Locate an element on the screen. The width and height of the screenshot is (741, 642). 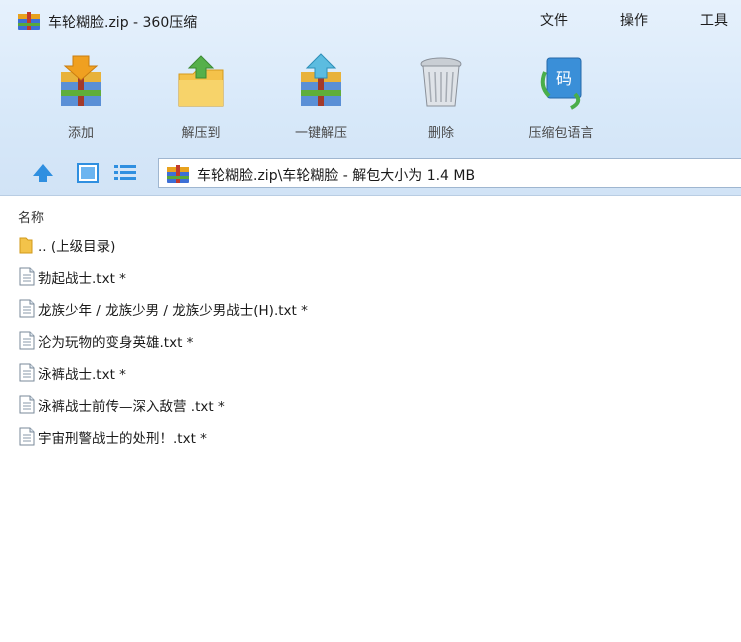
delete-button: 删除 is located at coordinates (441, 100).